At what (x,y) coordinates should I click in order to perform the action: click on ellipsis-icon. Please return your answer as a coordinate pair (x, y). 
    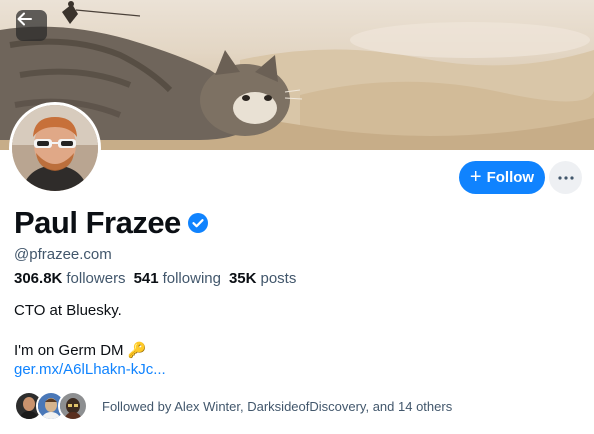
    Looking at the image, I should click on (565, 177).